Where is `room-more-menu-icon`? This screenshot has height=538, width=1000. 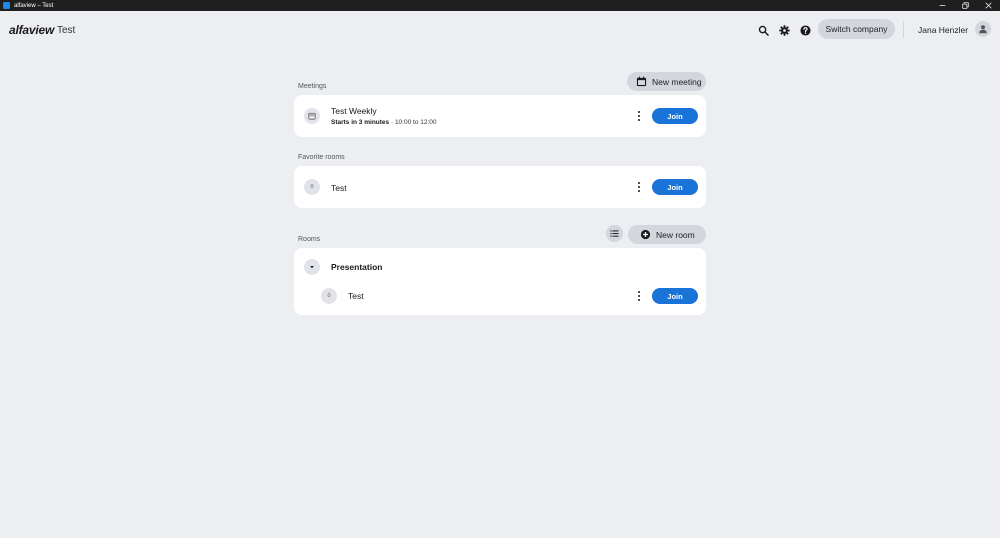 room-more-menu-icon is located at coordinates (639, 296).